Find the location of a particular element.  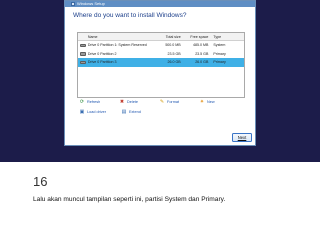

new-button: ✷ New is located at coordinates (219, 101).